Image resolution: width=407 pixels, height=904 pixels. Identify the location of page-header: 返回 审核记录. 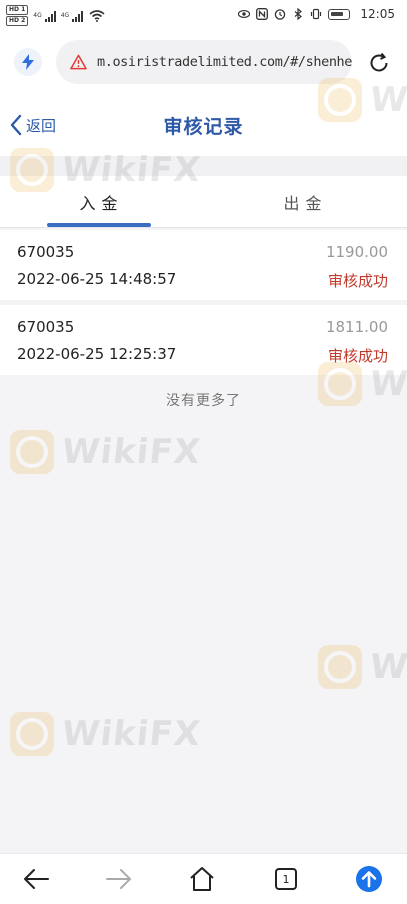
(203, 126).